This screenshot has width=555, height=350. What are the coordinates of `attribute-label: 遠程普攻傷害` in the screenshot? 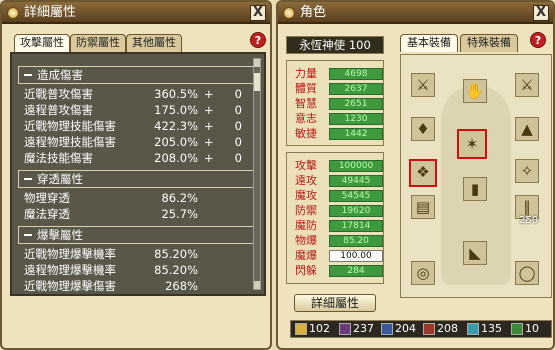 It's located at (58, 110).